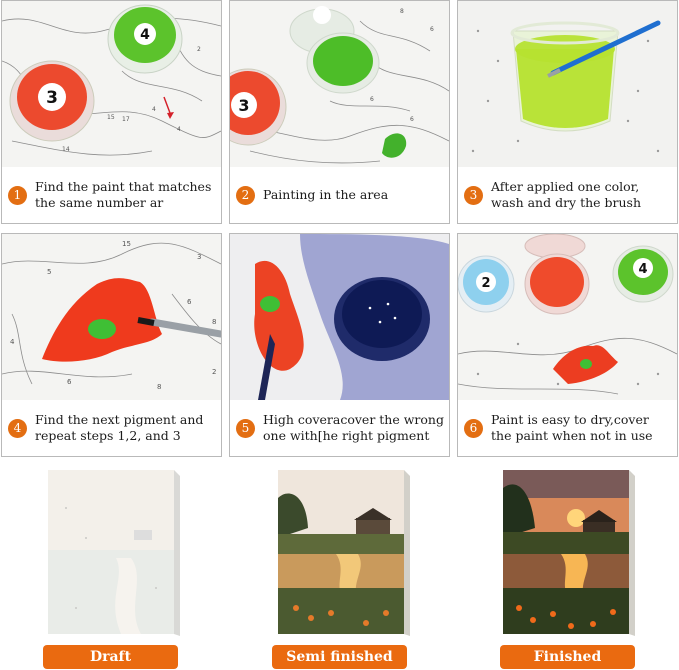 The height and width of the screenshot is (670, 679). Describe the element at coordinates (473, 195) in the screenshot. I see `step-number-badge: 3` at that location.